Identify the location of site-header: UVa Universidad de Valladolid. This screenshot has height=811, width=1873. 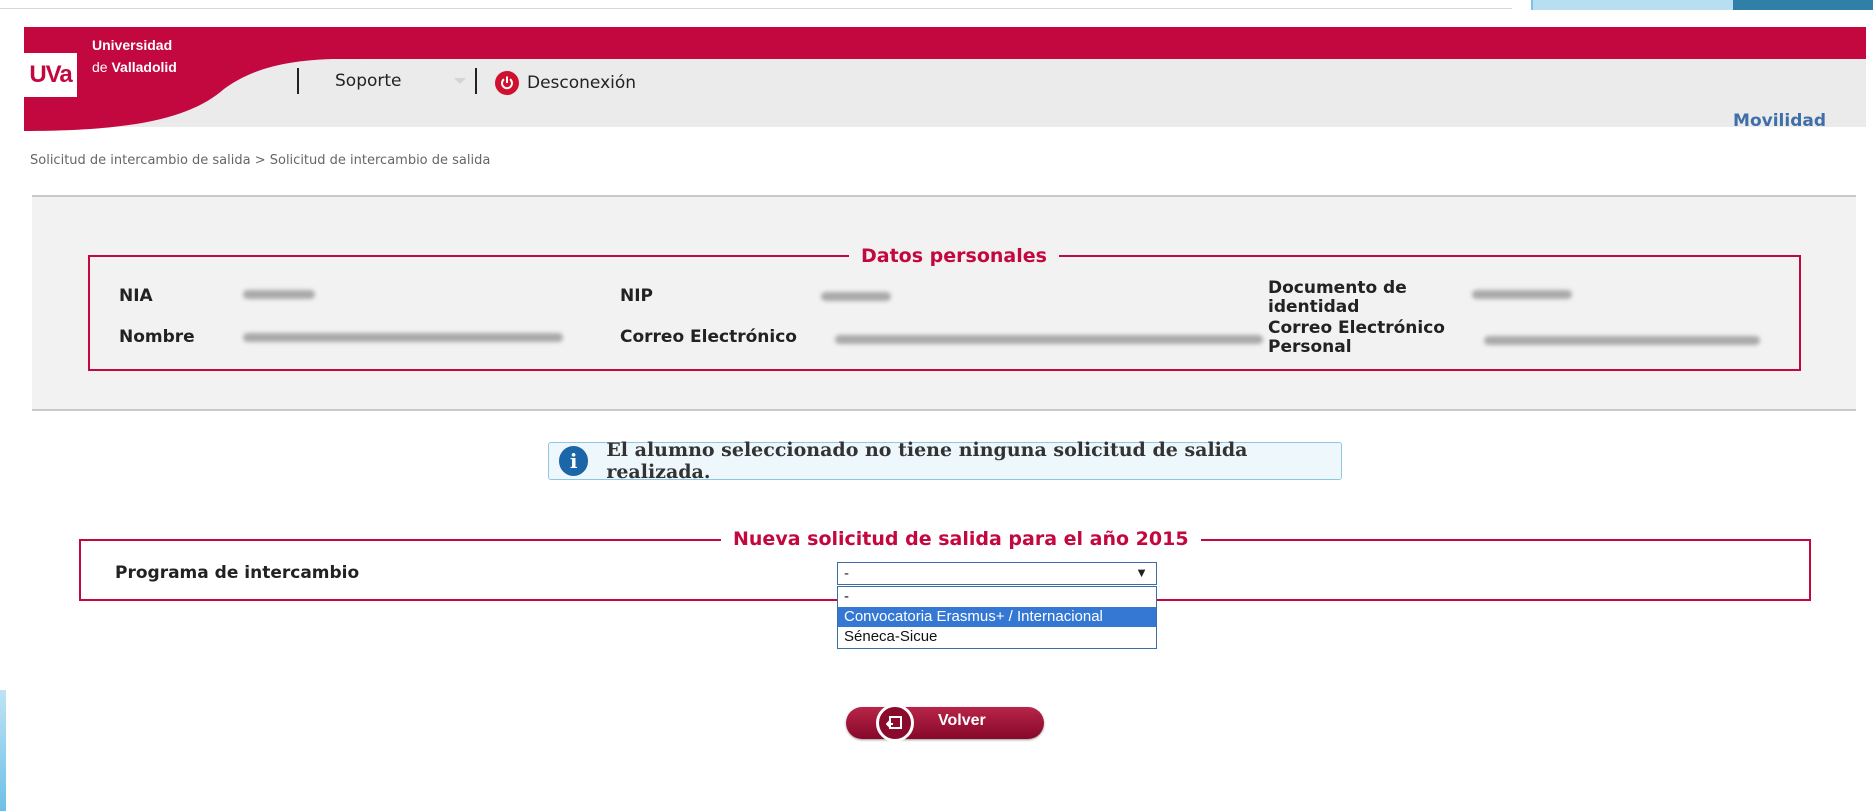
(945, 79).